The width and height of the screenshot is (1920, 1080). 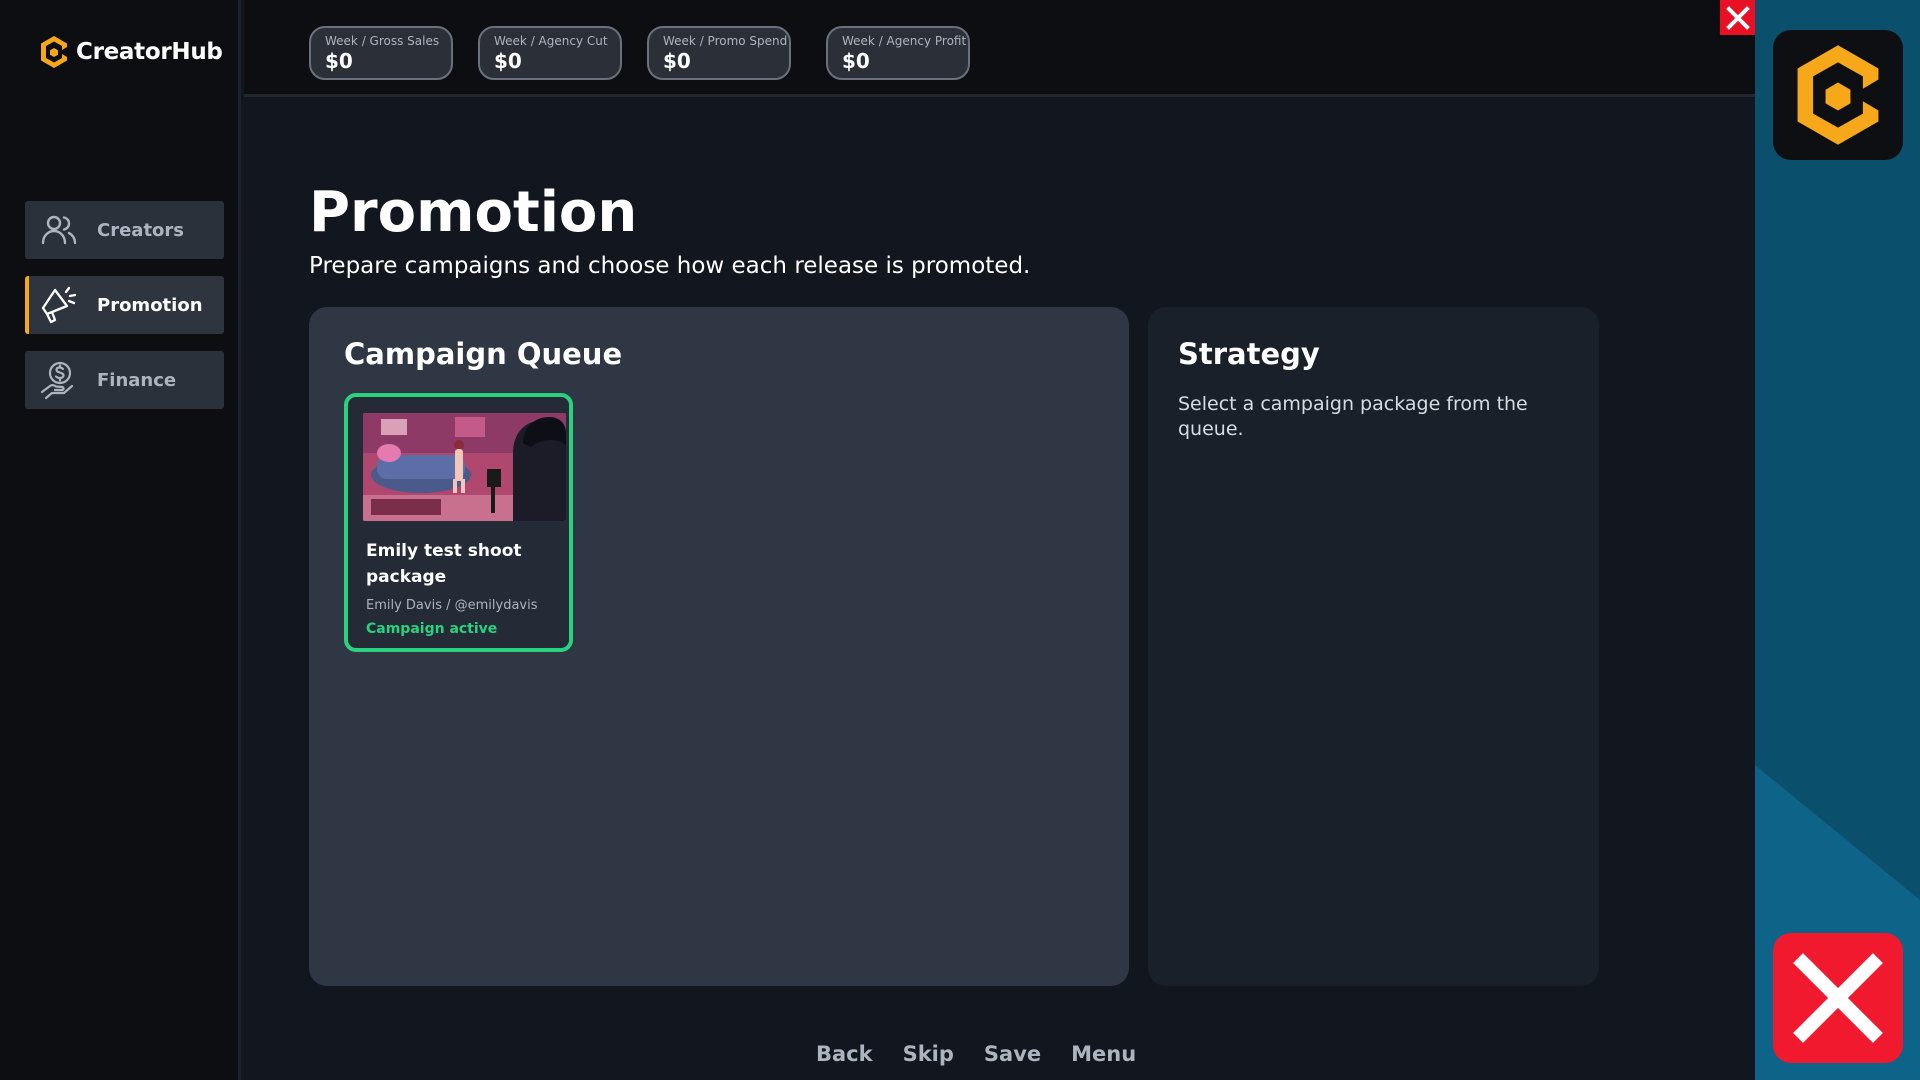 I want to click on campaign-queue-title: Campaign Queue, so click(x=483, y=354).